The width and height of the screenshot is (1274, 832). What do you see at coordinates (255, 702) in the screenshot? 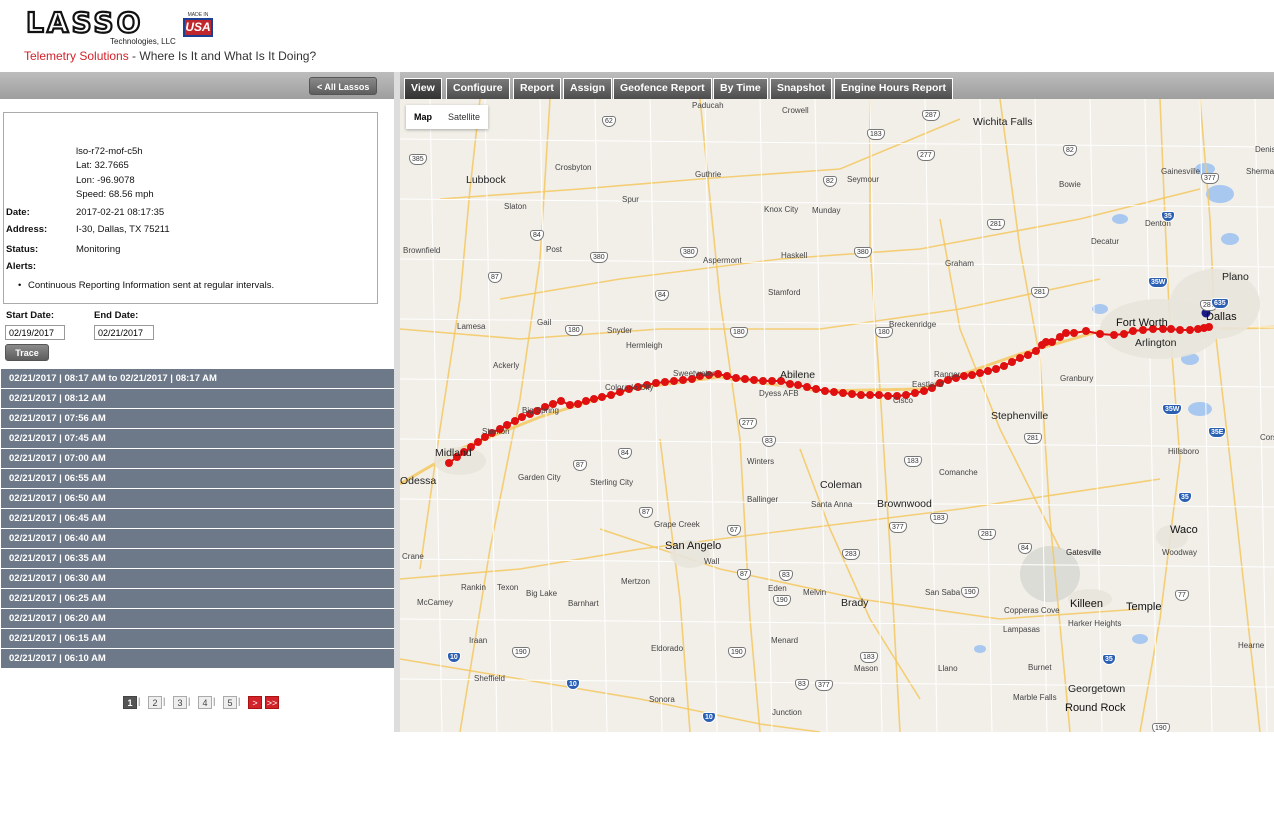
I see `next-page-button: >` at bounding box center [255, 702].